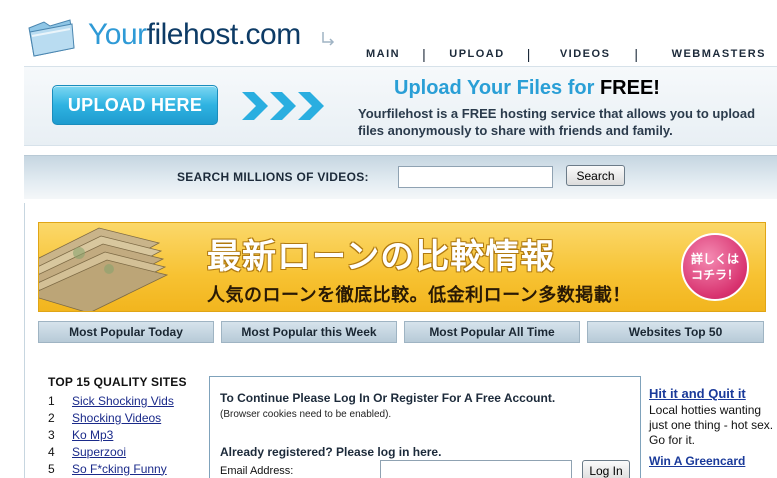  I want to click on search-bar: SEARCH MILLIONS OF VIDEOS: Search, so click(400, 177).